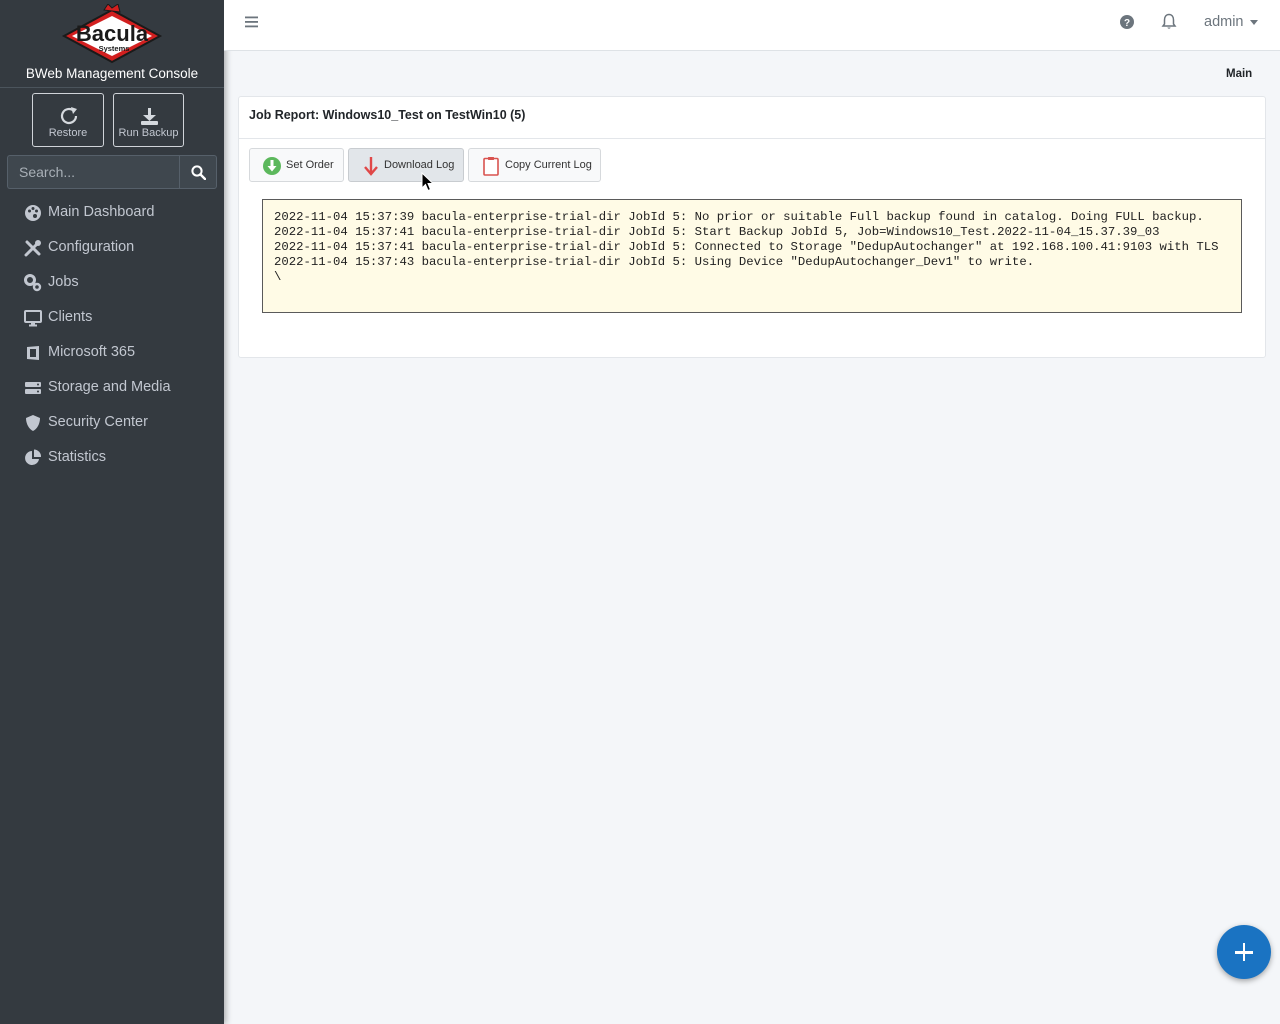 This screenshot has width=1280, height=1024. What do you see at coordinates (310, 165) in the screenshot?
I see `set-order-label: Set Order` at bounding box center [310, 165].